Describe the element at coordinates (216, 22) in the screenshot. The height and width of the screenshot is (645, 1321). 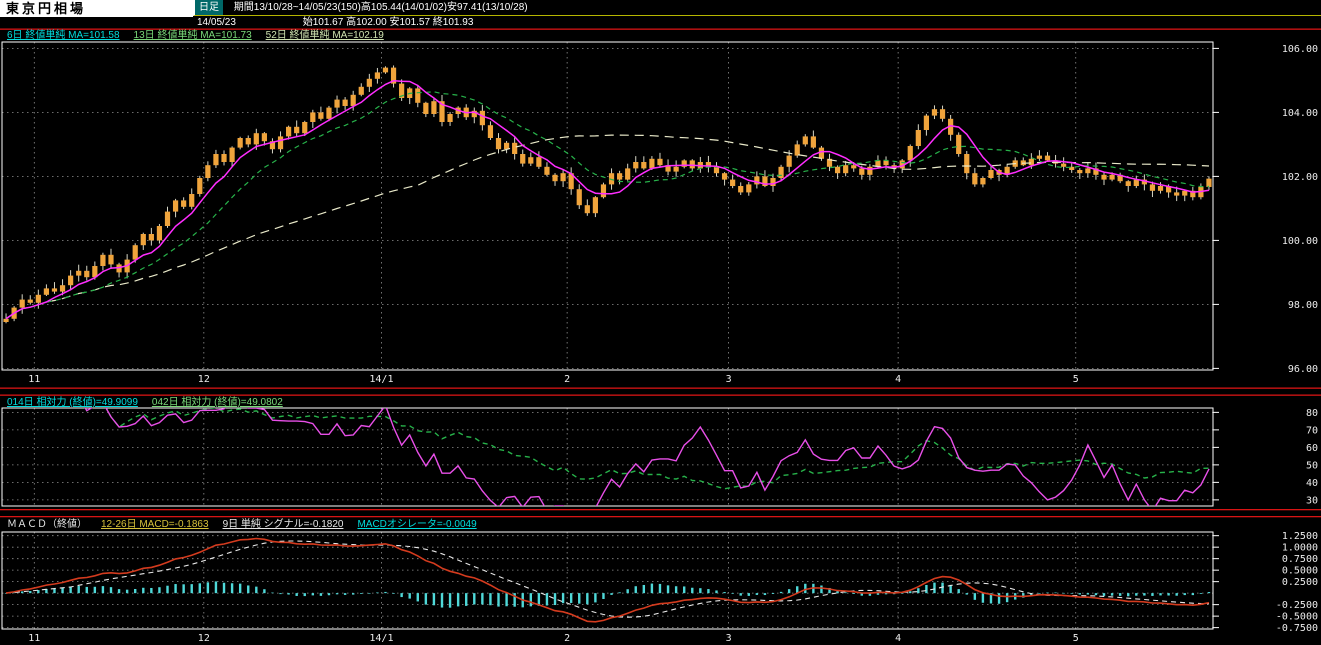
I see `current-date-label: 14/05/23` at that location.